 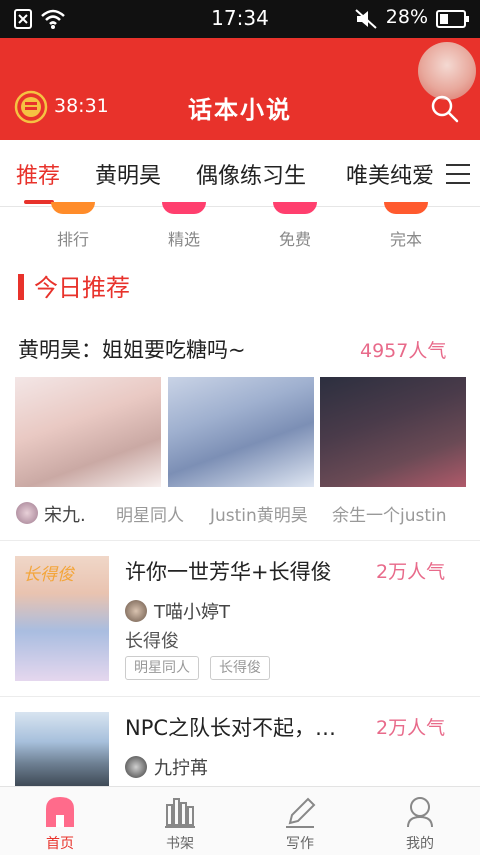 I want to click on tab-huang-minghao: 黄明昊, so click(x=128, y=174).